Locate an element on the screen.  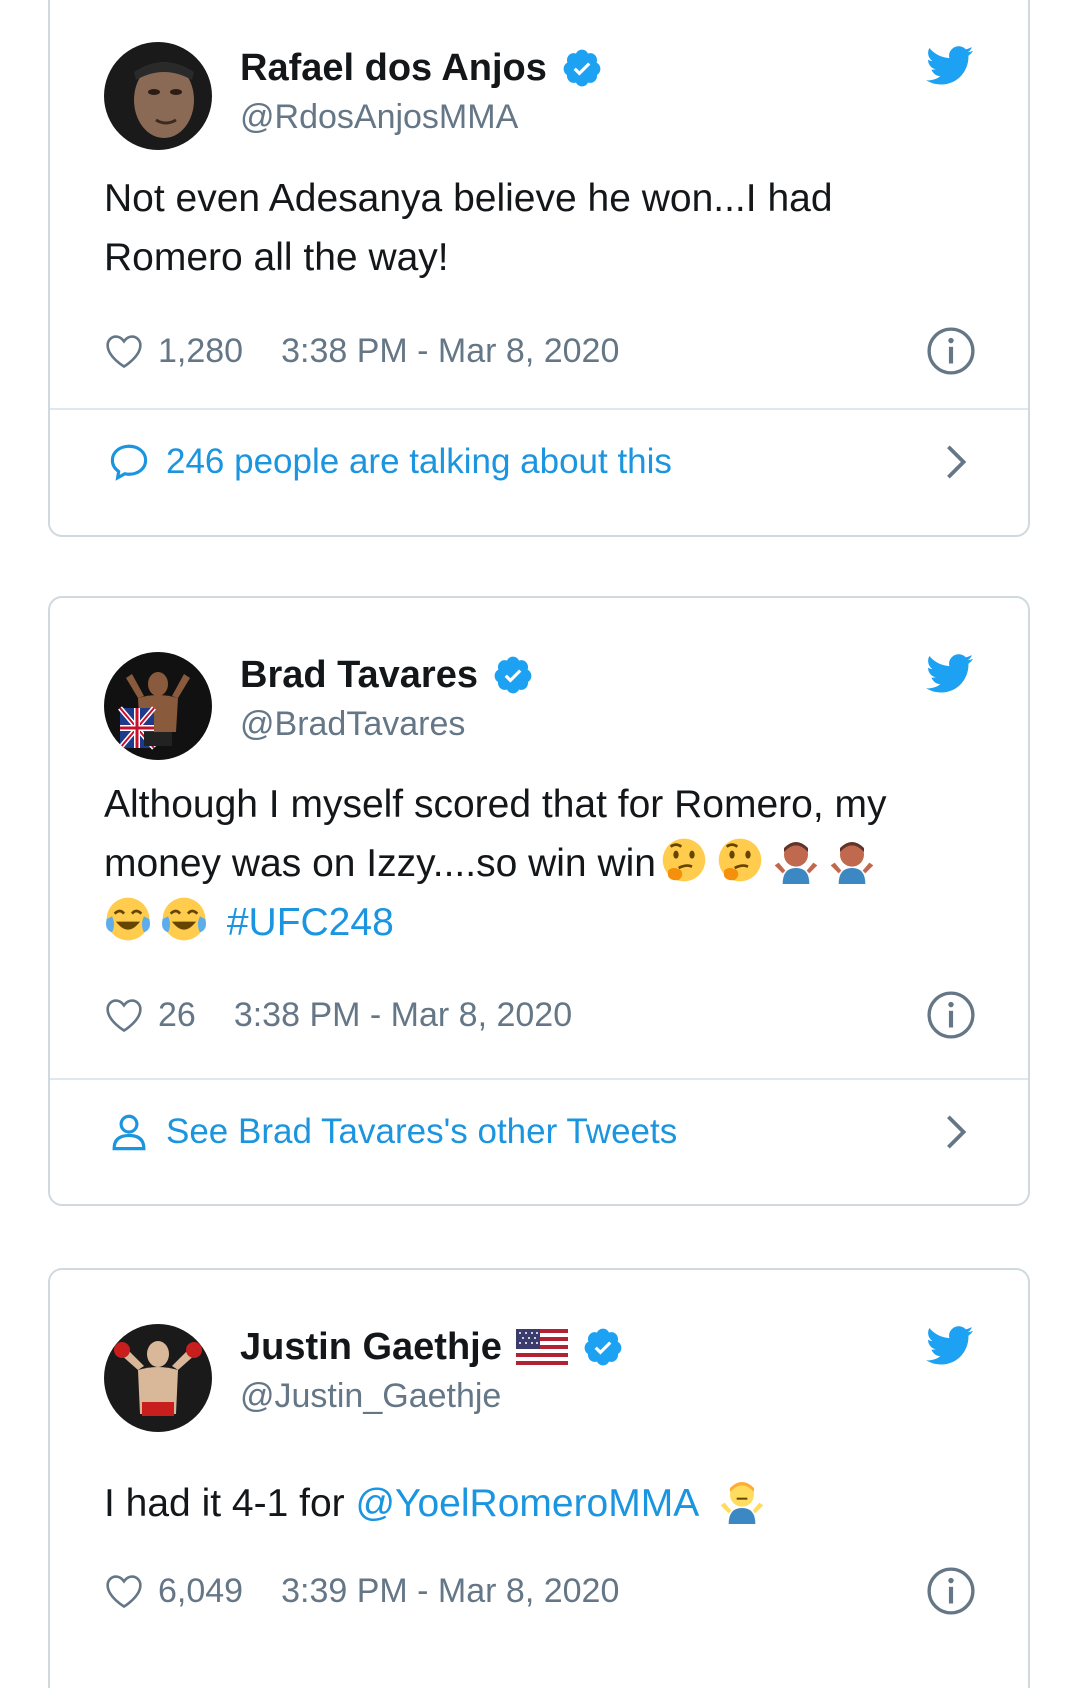
author-name: Brad Tavares is located at coordinates (359, 675).